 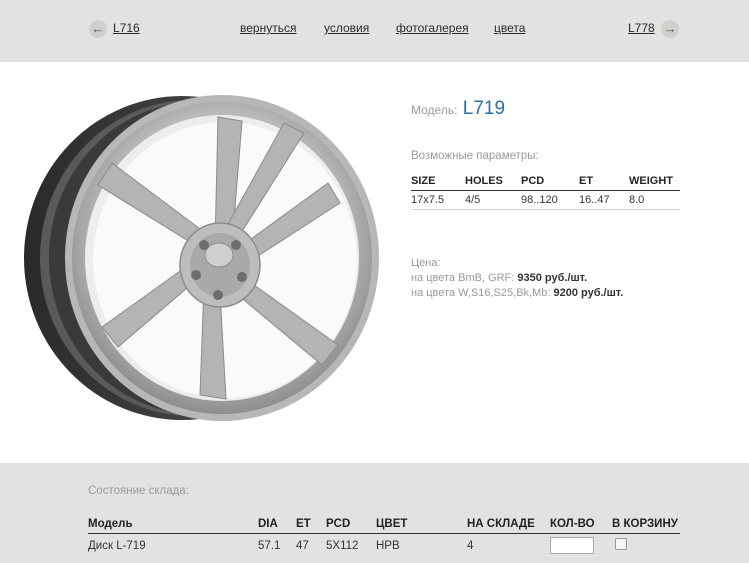 I want to click on price-line: на цвета BmB, GRF: 9350 руб./шт., so click(x=517, y=278).